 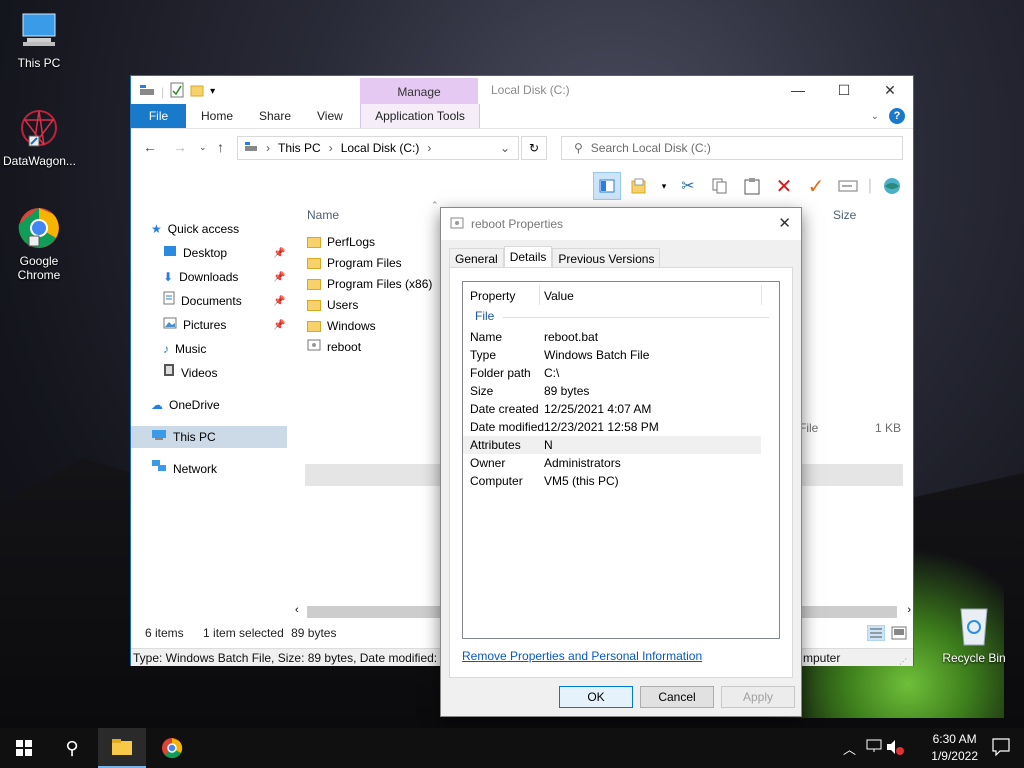 What do you see at coordinates (596, 697) in the screenshot?
I see `ok-button: OK` at bounding box center [596, 697].